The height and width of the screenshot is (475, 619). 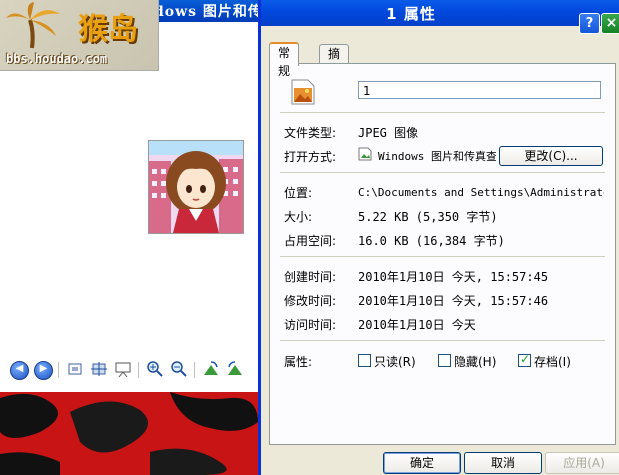 I want to click on created-label: 创建时间:, so click(x=310, y=277).